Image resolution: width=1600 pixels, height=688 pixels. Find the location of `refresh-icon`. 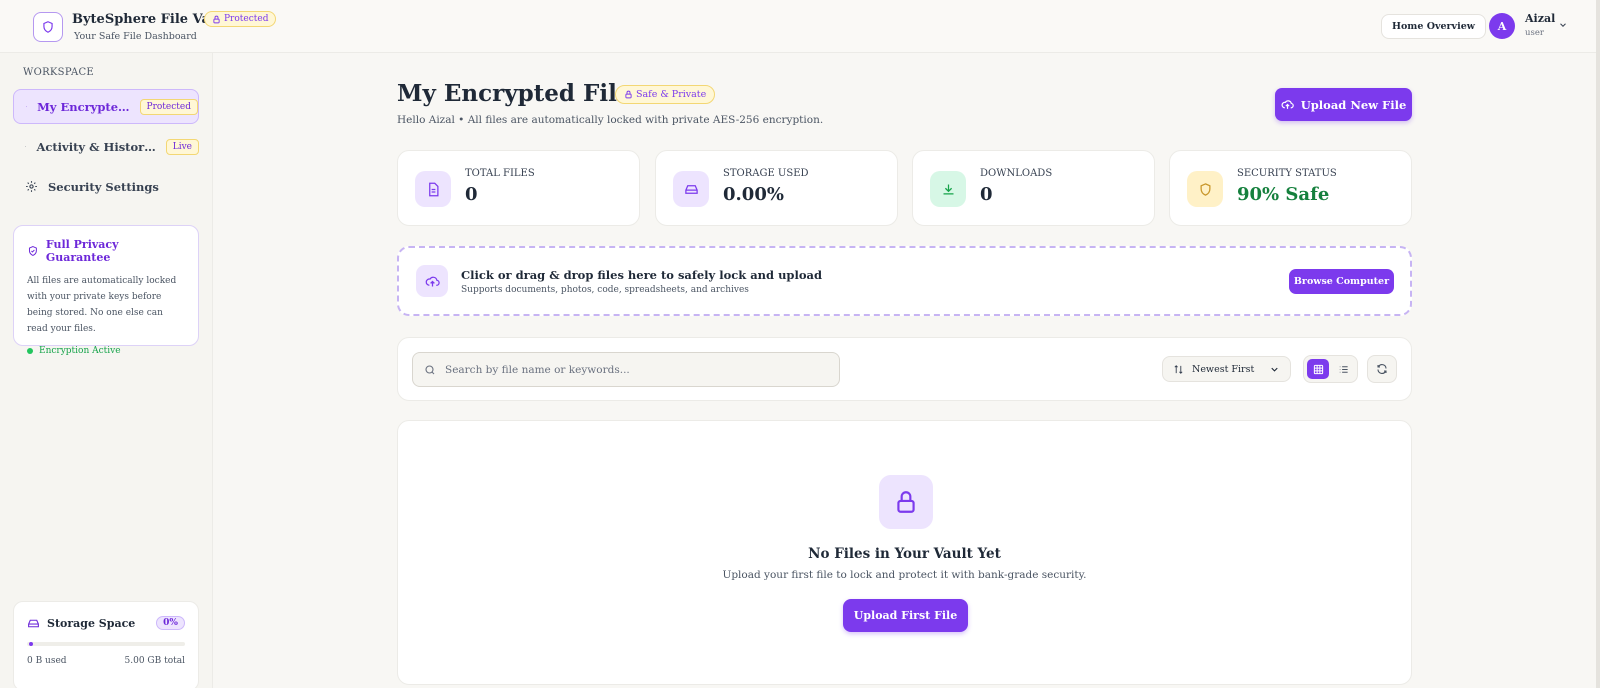

refresh-icon is located at coordinates (1382, 369).